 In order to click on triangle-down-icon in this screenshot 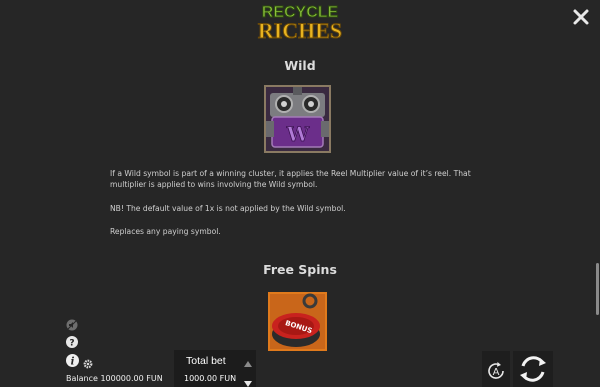, I will do `click(248, 384)`.